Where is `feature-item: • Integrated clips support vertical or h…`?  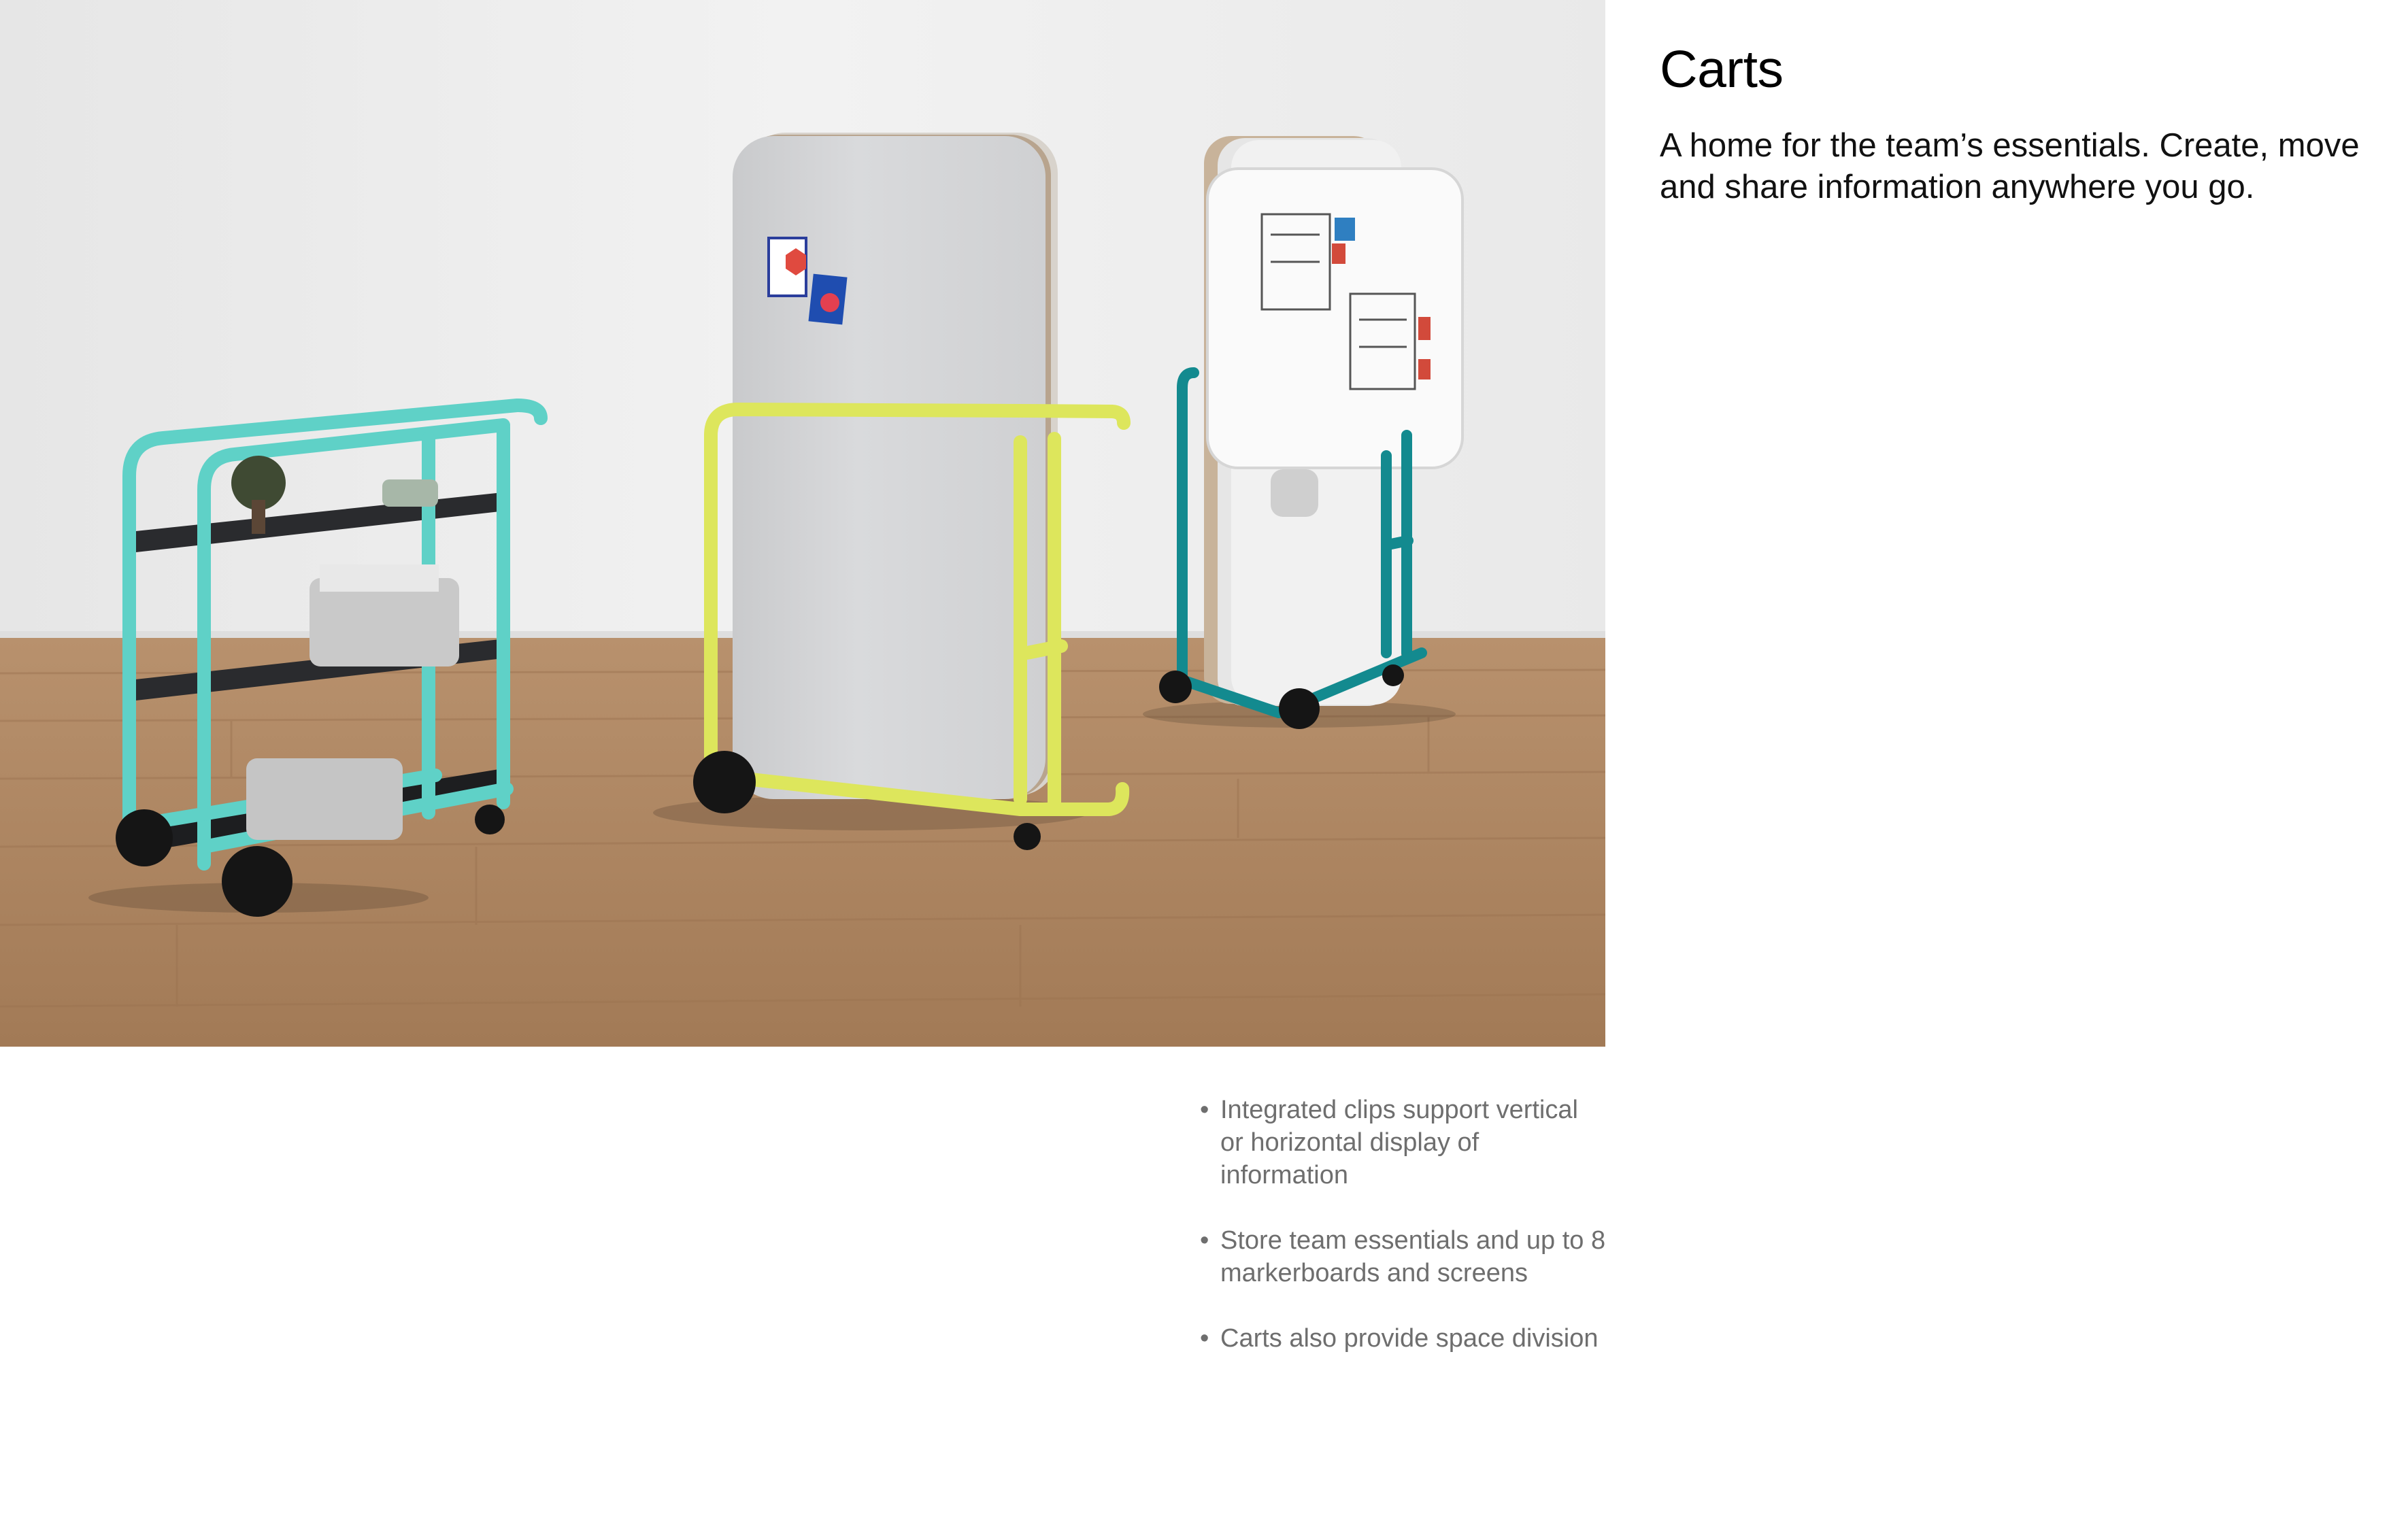 feature-item: • Integrated clips support vertical or h… is located at coordinates (1404, 1143).